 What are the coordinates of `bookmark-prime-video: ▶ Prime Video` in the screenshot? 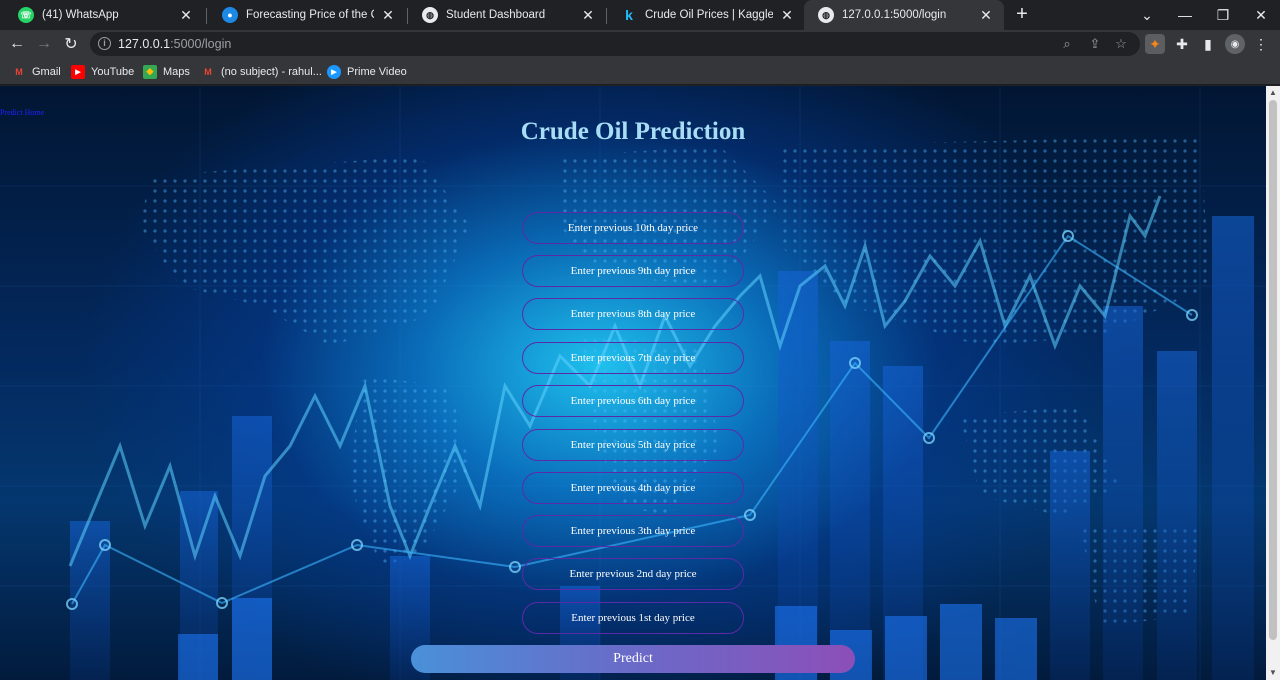 It's located at (367, 71).